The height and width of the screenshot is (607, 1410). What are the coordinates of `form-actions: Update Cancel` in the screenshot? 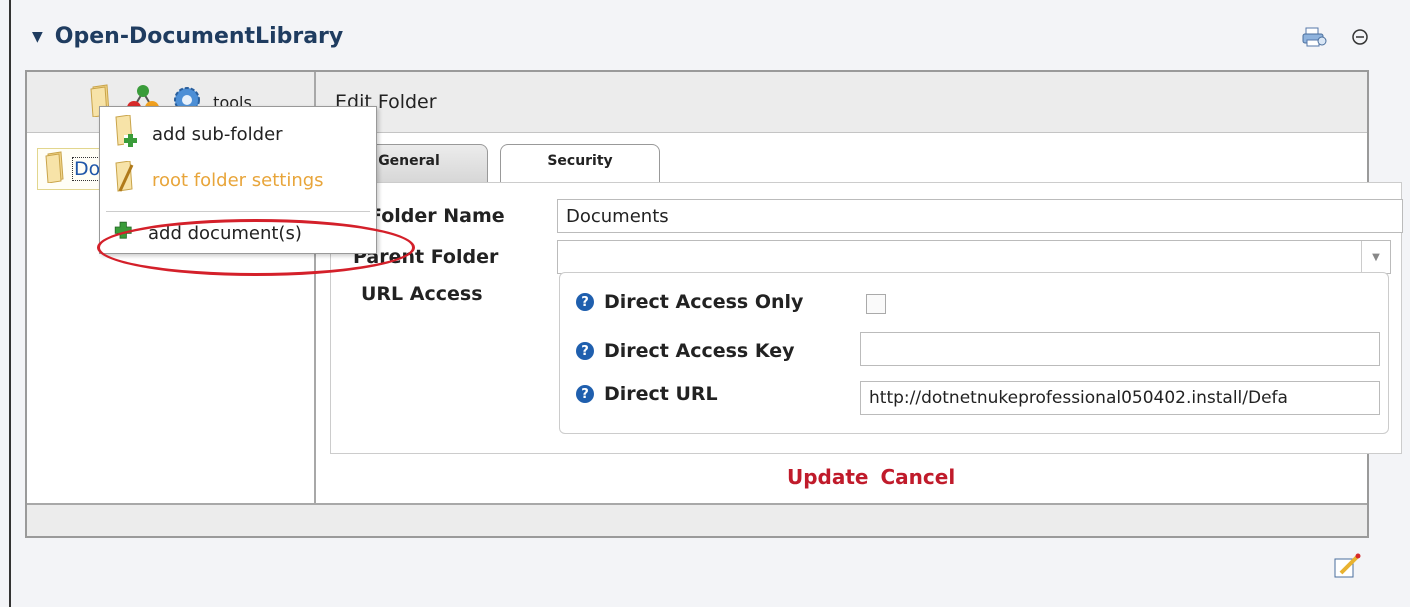 It's located at (871, 477).